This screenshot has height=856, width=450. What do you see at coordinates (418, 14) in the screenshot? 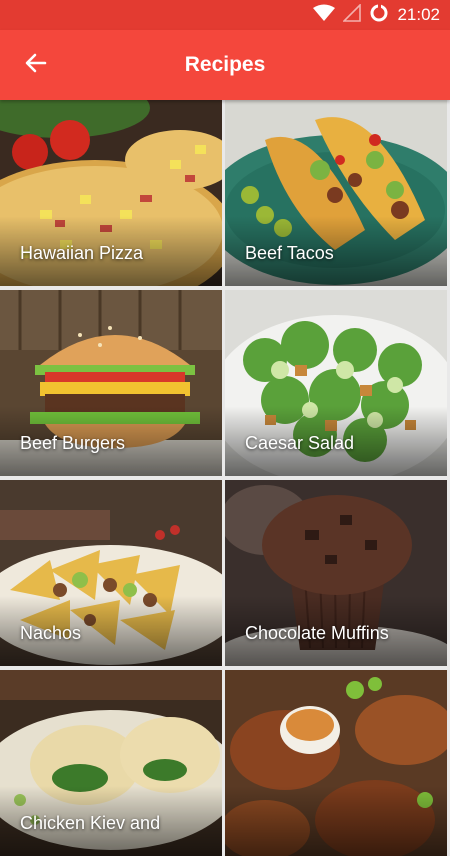
I see `clock: 21:02` at bounding box center [418, 14].